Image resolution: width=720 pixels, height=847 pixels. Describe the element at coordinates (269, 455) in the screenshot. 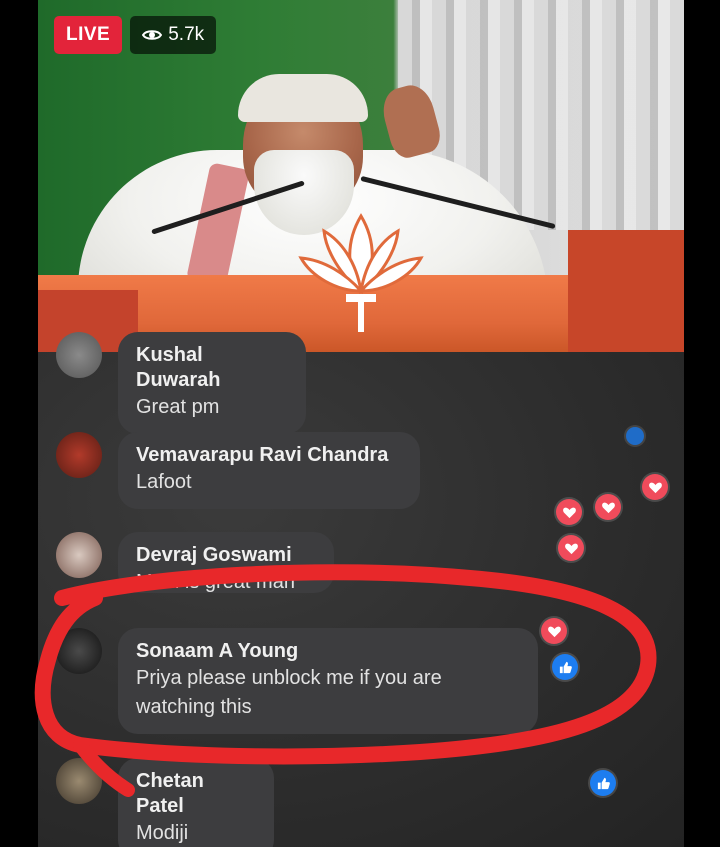

I see `comment-author: Vemavarapu Ravi Chandra` at that location.